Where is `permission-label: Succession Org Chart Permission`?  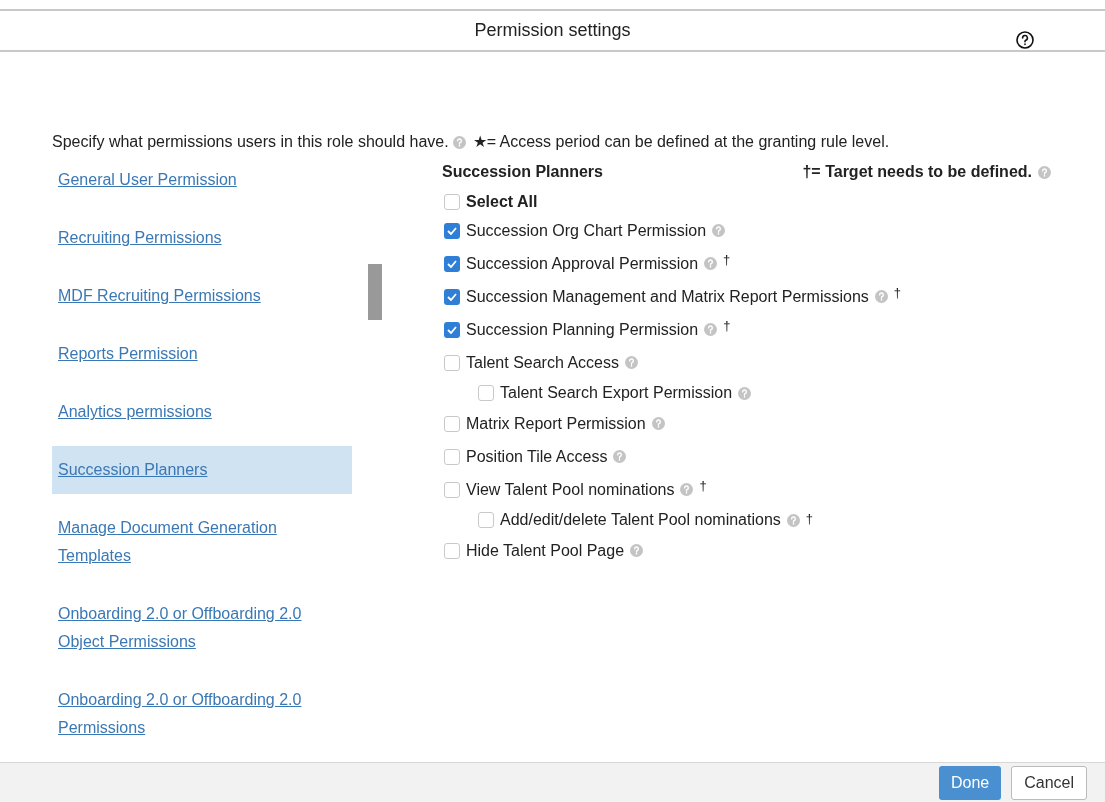 permission-label: Succession Org Chart Permission is located at coordinates (586, 230).